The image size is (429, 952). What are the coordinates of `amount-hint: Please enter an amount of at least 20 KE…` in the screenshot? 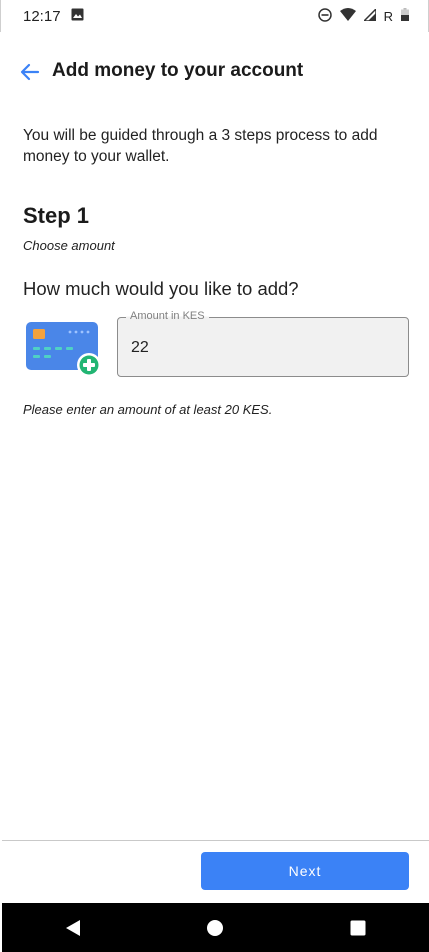 It's located at (148, 409).